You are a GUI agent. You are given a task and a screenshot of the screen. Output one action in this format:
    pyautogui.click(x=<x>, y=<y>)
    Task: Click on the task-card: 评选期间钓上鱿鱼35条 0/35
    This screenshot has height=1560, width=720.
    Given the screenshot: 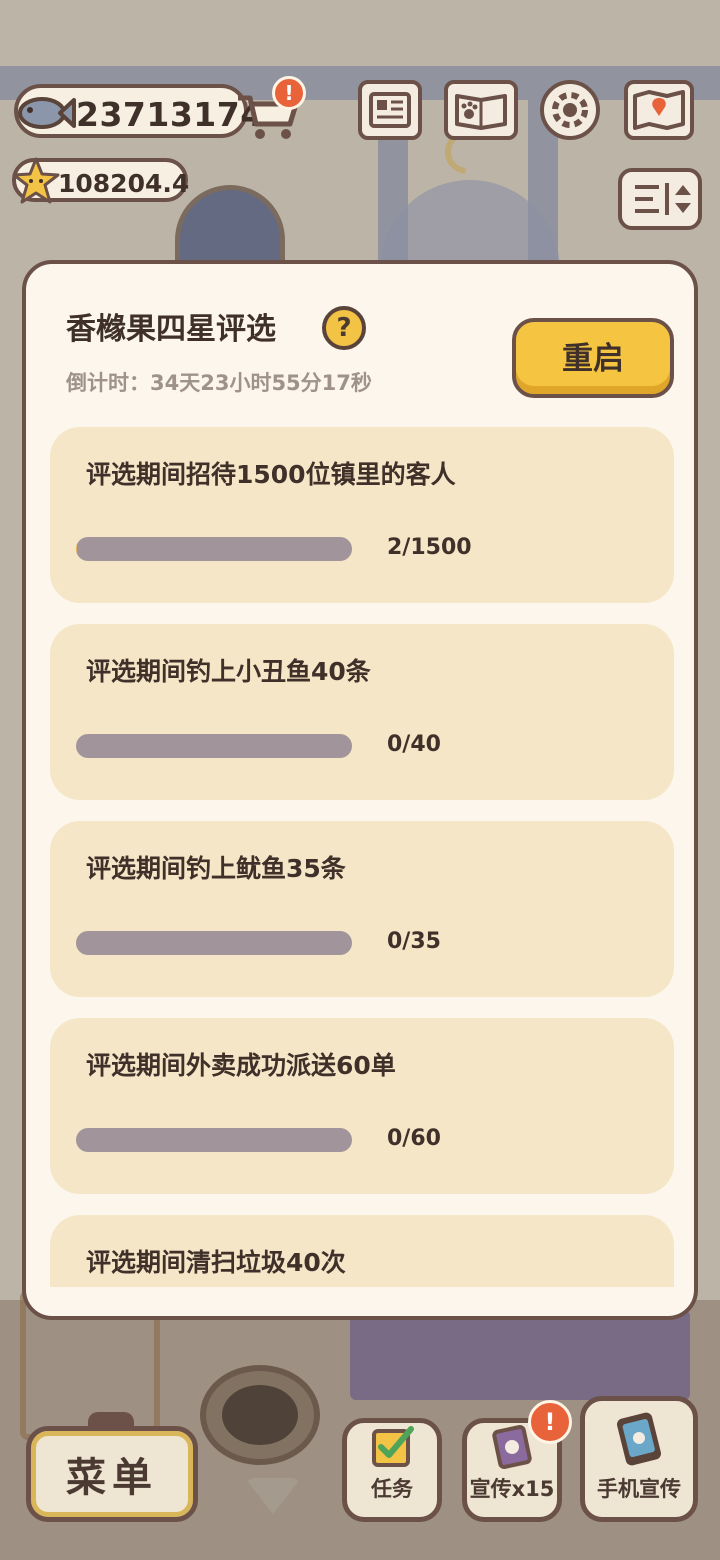 What is the action you would take?
    pyautogui.click(x=362, y=909)
    